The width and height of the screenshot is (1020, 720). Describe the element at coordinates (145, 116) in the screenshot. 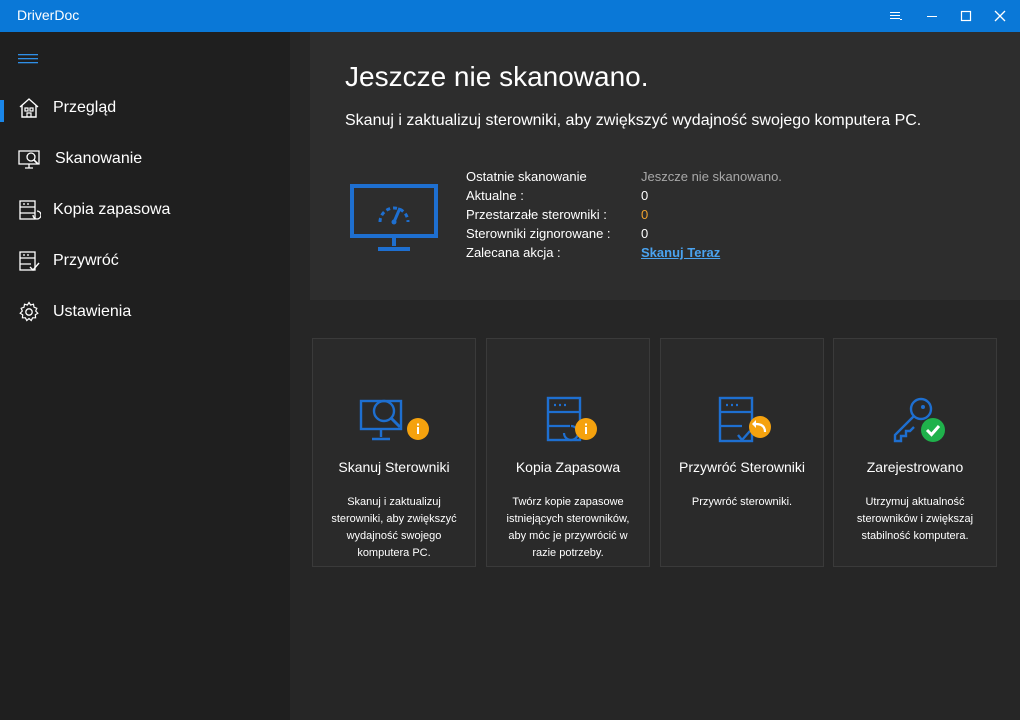

I see `sidebar-item-przeglad: Przegląd` at that location.